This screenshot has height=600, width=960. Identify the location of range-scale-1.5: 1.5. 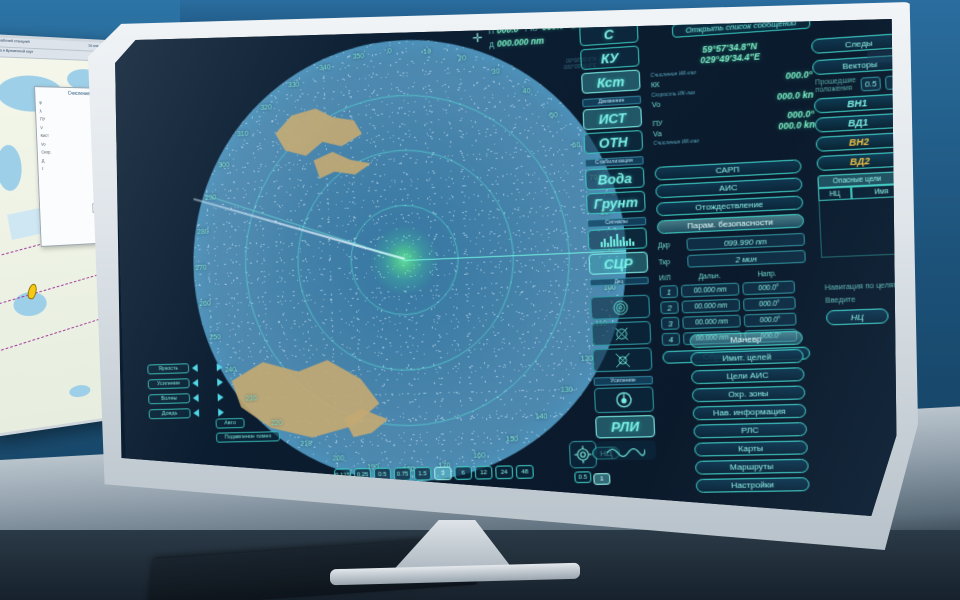
(422, 473).